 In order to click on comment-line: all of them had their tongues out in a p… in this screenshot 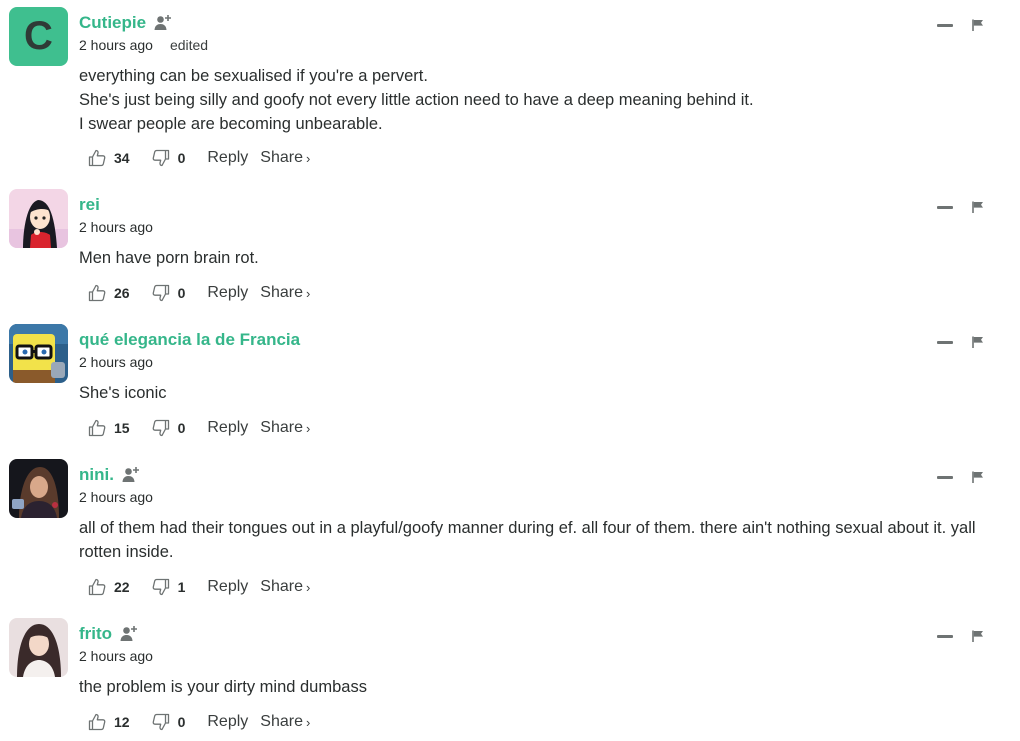, I will do `click(527, 528)`.